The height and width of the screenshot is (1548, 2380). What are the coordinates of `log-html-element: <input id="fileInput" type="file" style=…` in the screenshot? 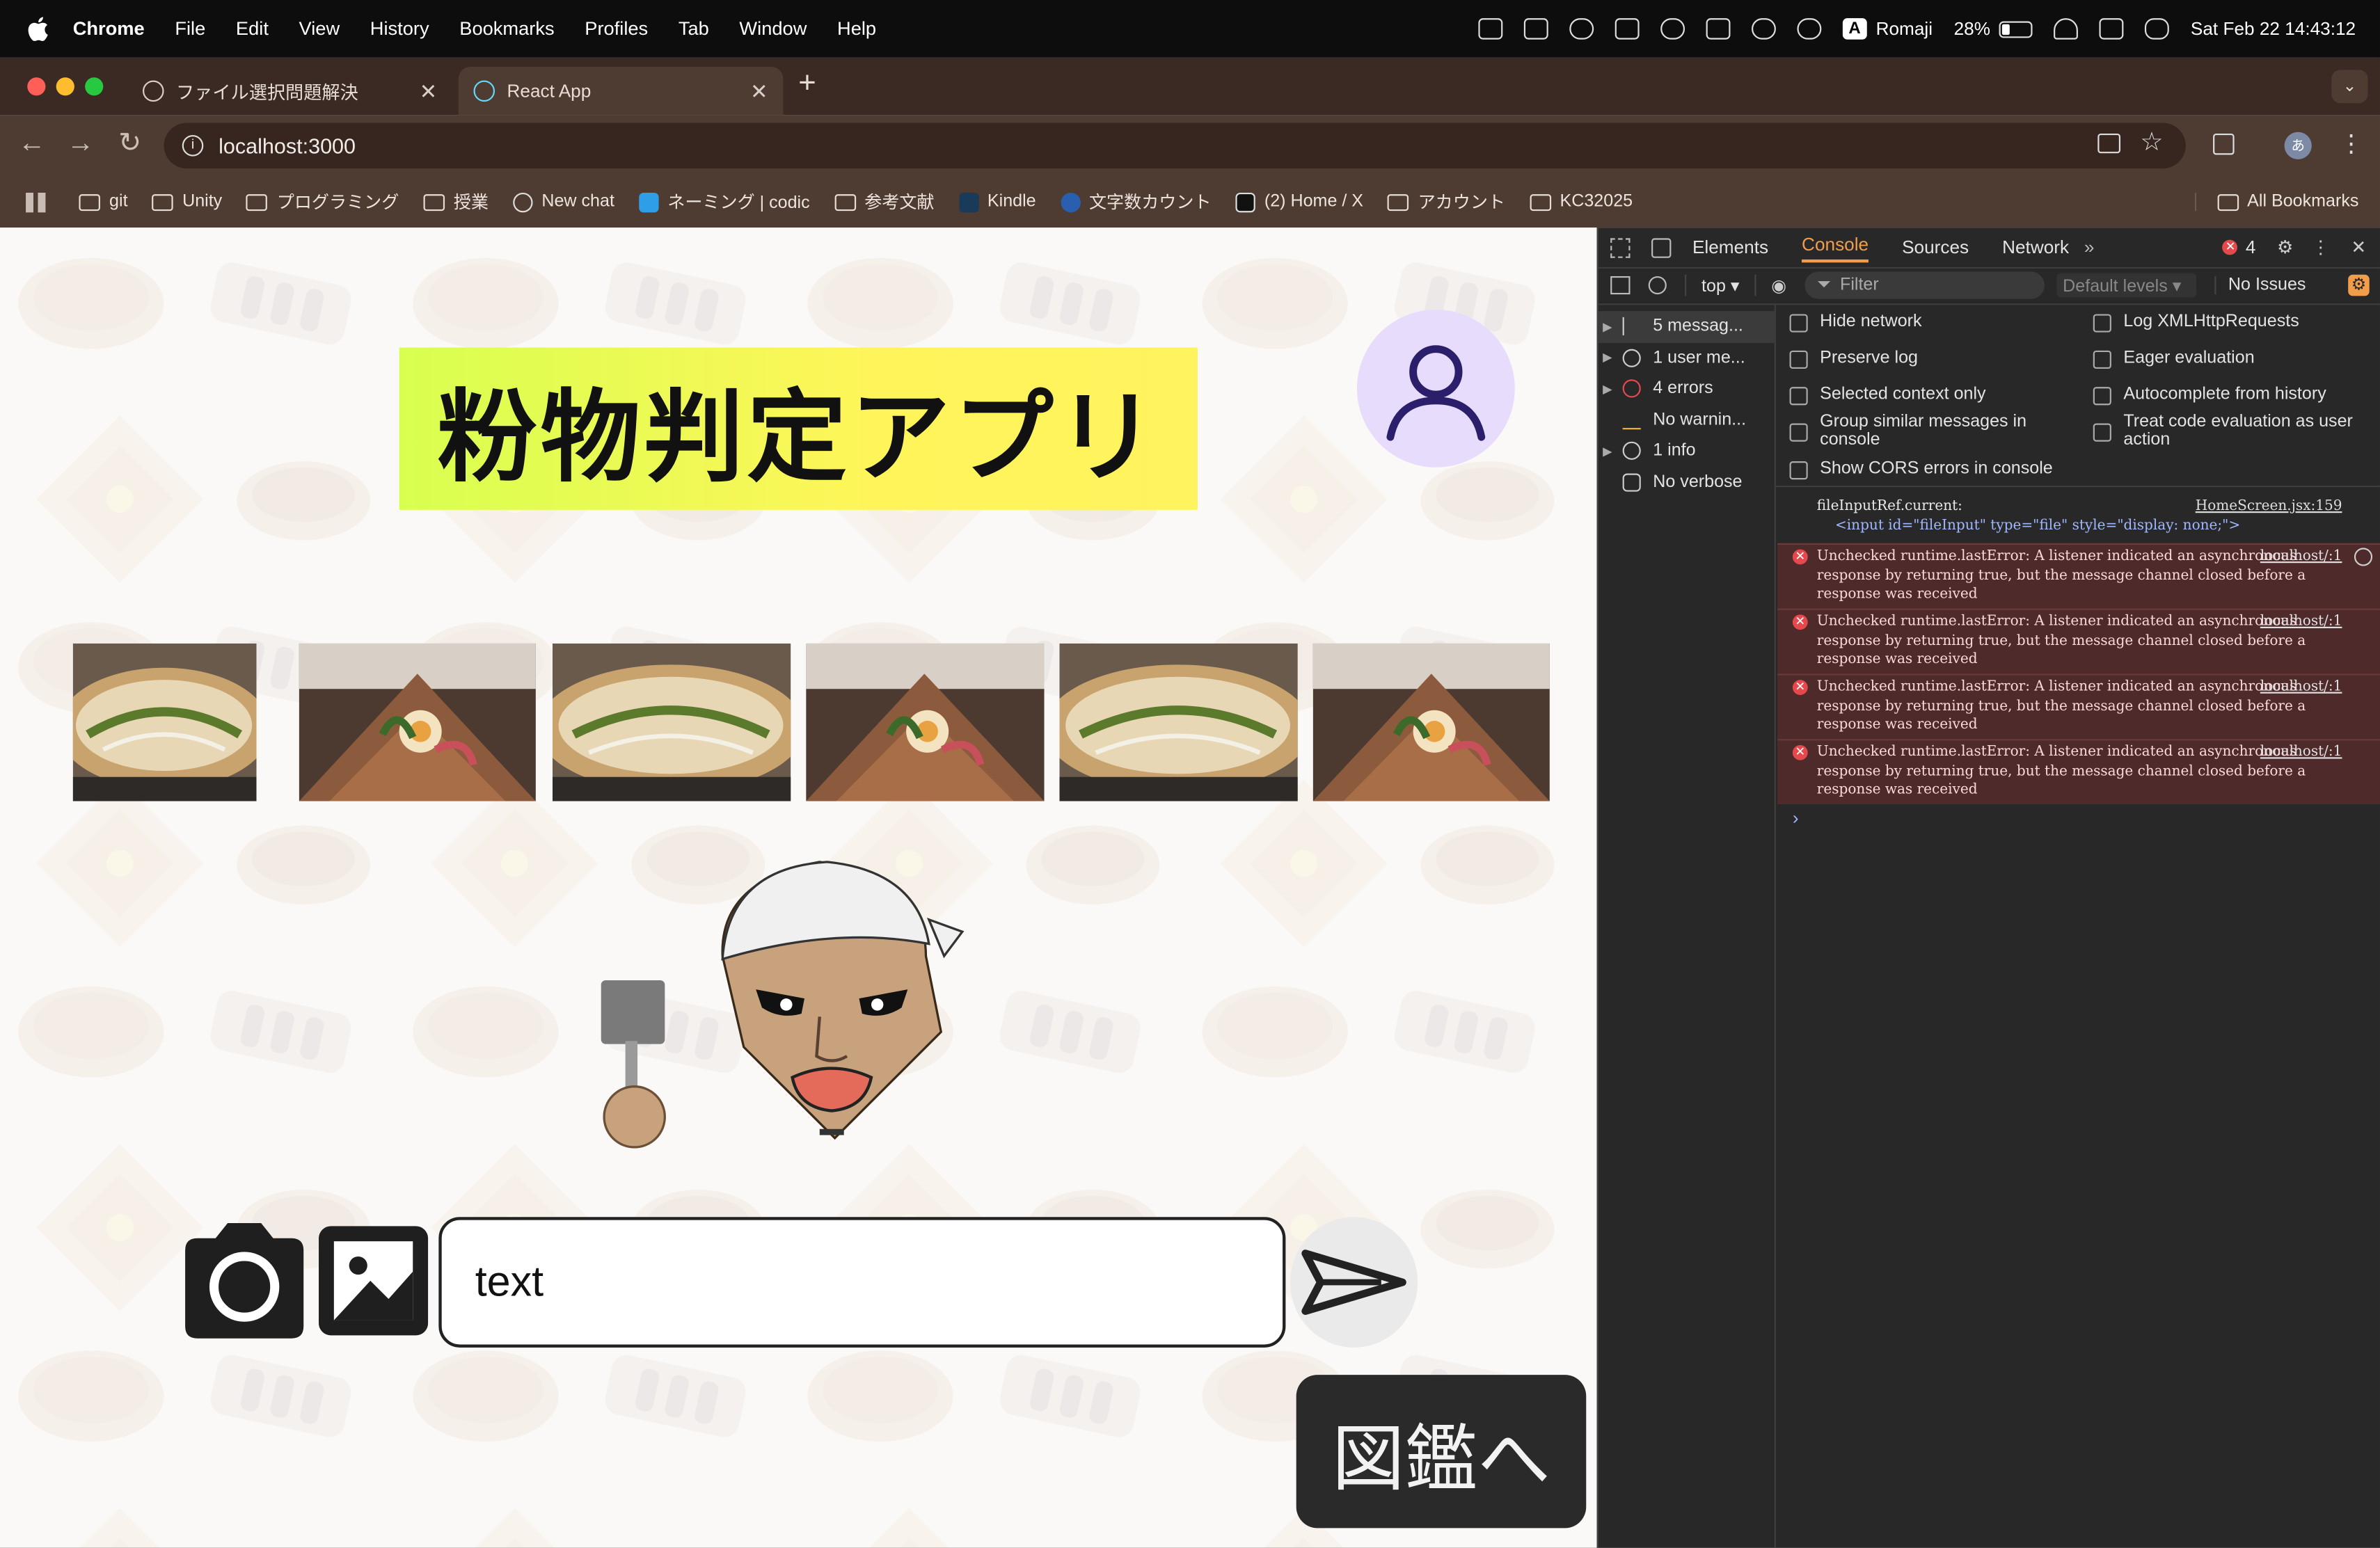 It's located at (2079, 526).